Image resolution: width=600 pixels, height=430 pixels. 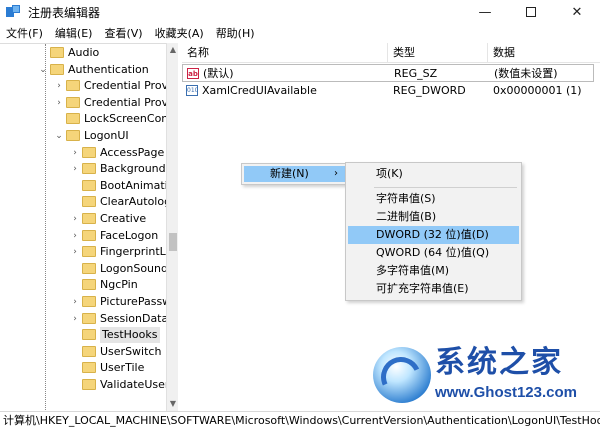 I want to click on submenu-item-label: DWORD (32 位)值(D), so click(x=432, y=234).